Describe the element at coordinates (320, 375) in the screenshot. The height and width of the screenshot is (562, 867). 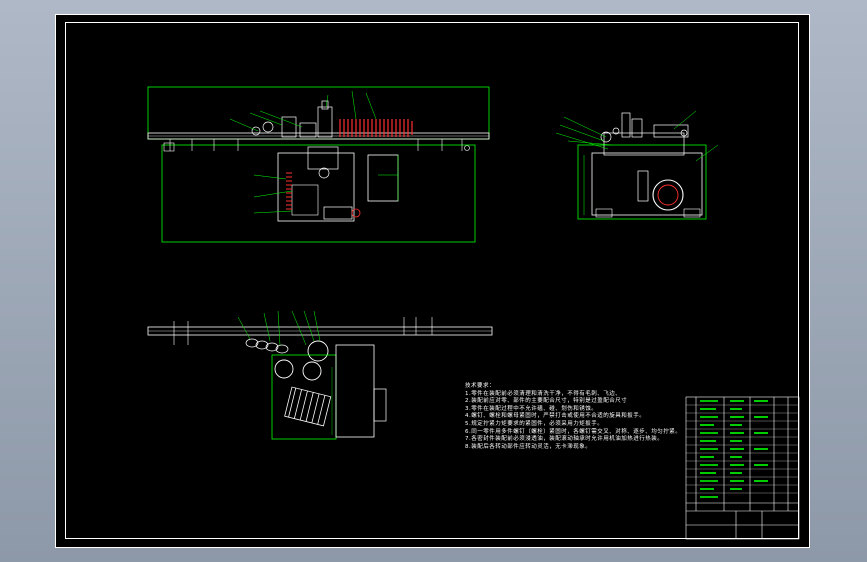
I see `top-view` at that location.